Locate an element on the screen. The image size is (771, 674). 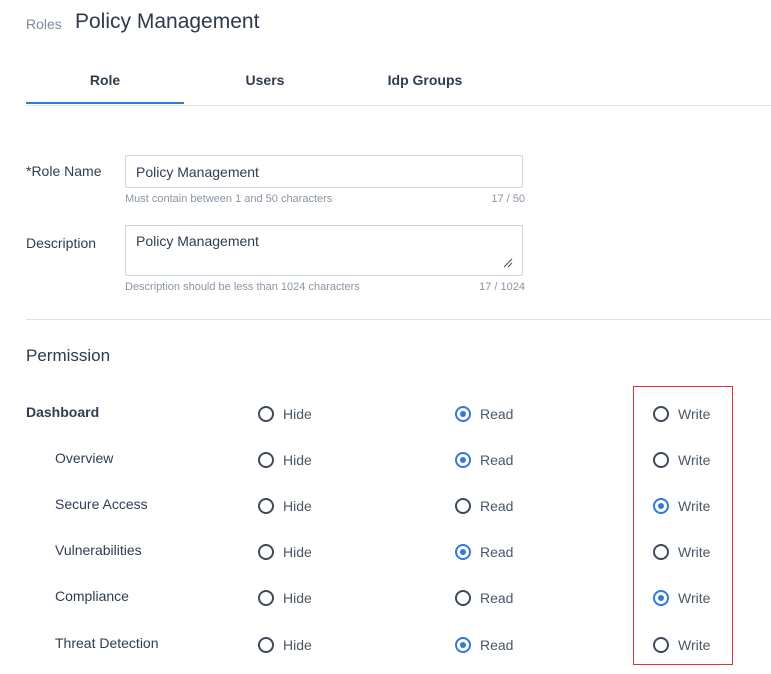
tab-idp-groups: Idp Groups is located at coordinates (425, 82).